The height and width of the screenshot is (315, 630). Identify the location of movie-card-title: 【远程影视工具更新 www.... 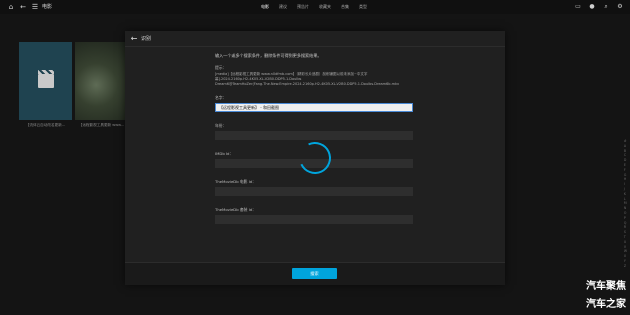
(101, 125).